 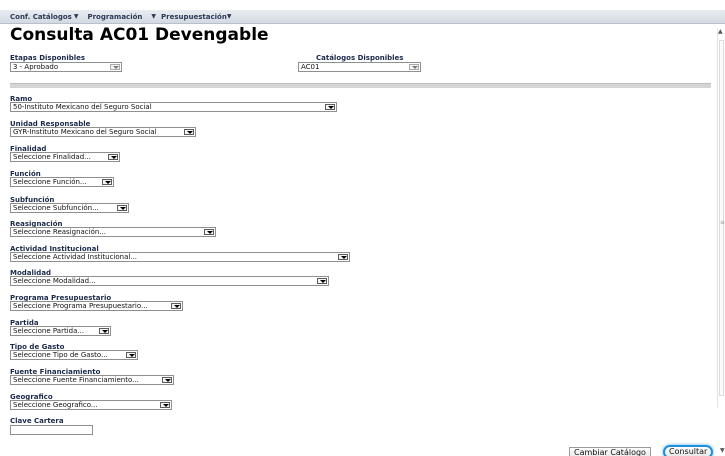 I want to click on etapas-label: Etapas Disponibles, so click(x=48, y=58).